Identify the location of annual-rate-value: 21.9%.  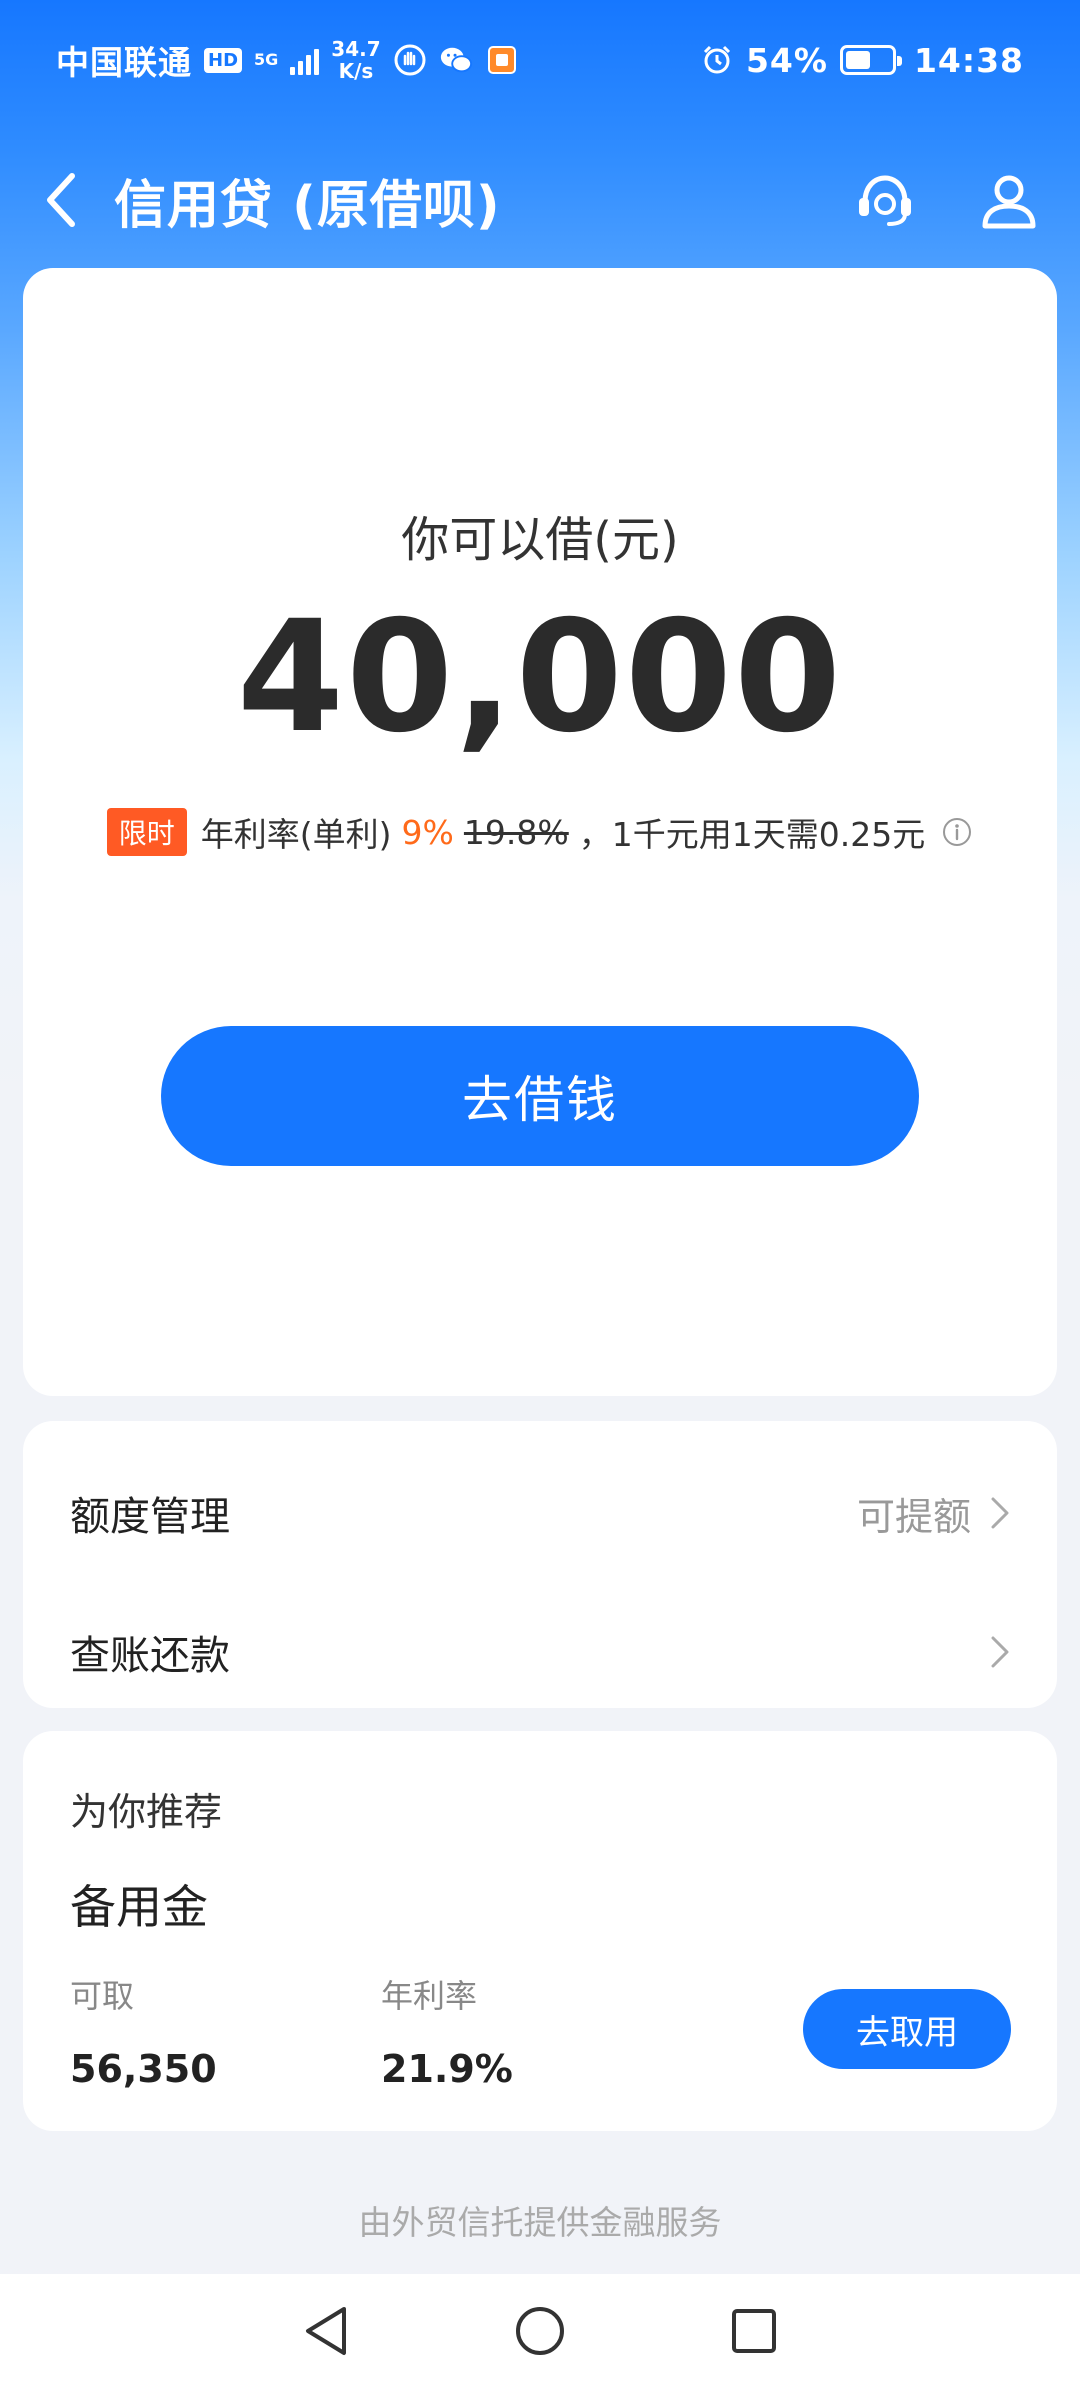
(447, 2069).